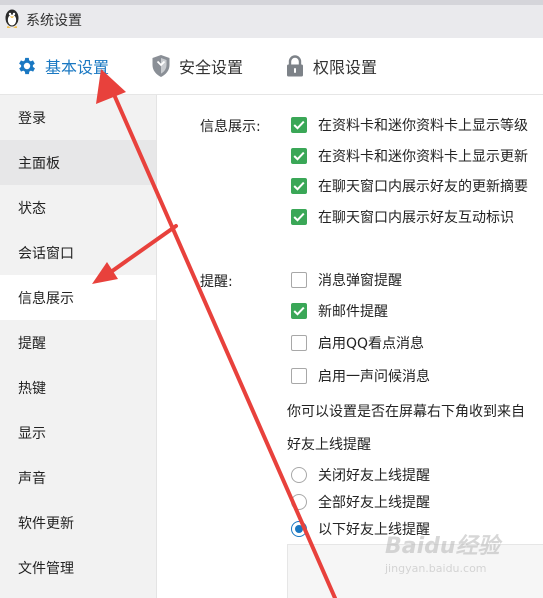 Image resolution: width=543 pixels, height=598 pixels. Describe the element at coordinates (271, 66) in the screenshot. I see `settings-tab-bar: 基本设置 安全设置 权限设置` at that location.